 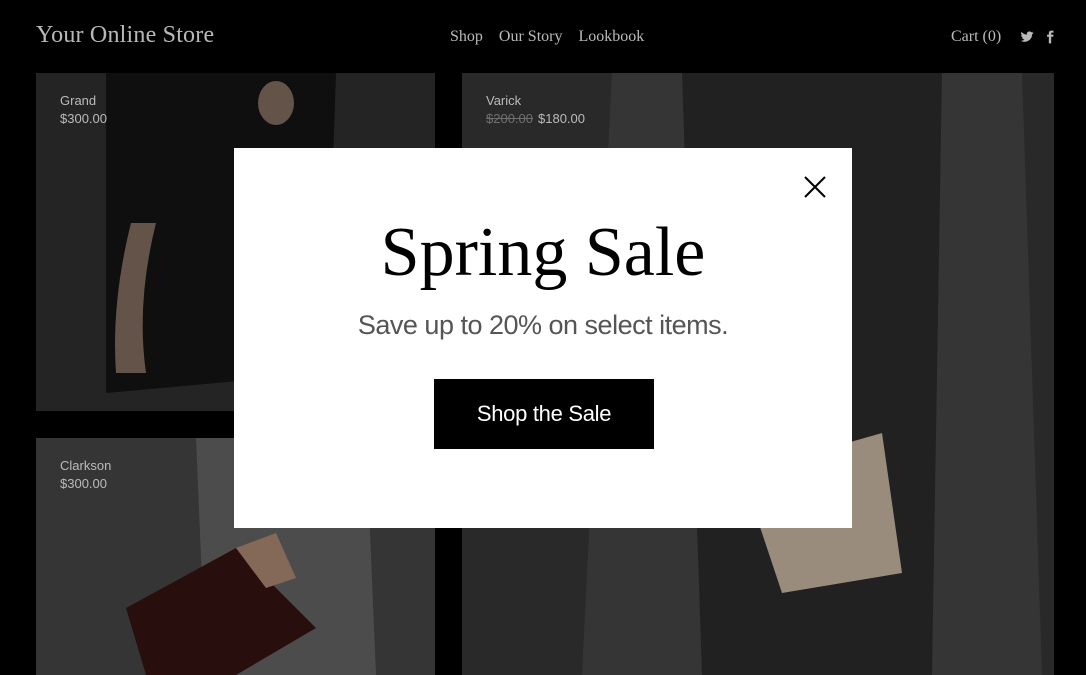 What do you see at coordinates (543, 252) in the screenshot?
I see `popup-title: Spring Sale` at bounding box center [543, 252].